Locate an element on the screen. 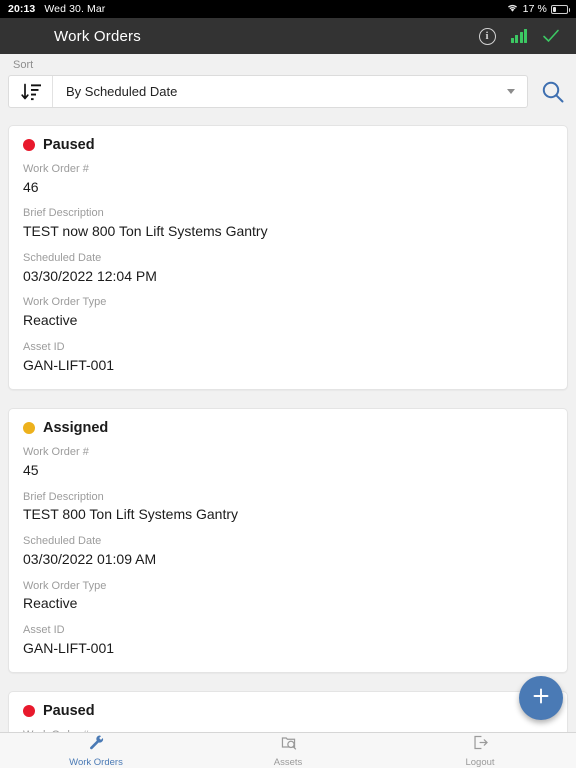 This screenshot has width=576, height=768. tab-assets: Assets is located at coordinates (288, 751).